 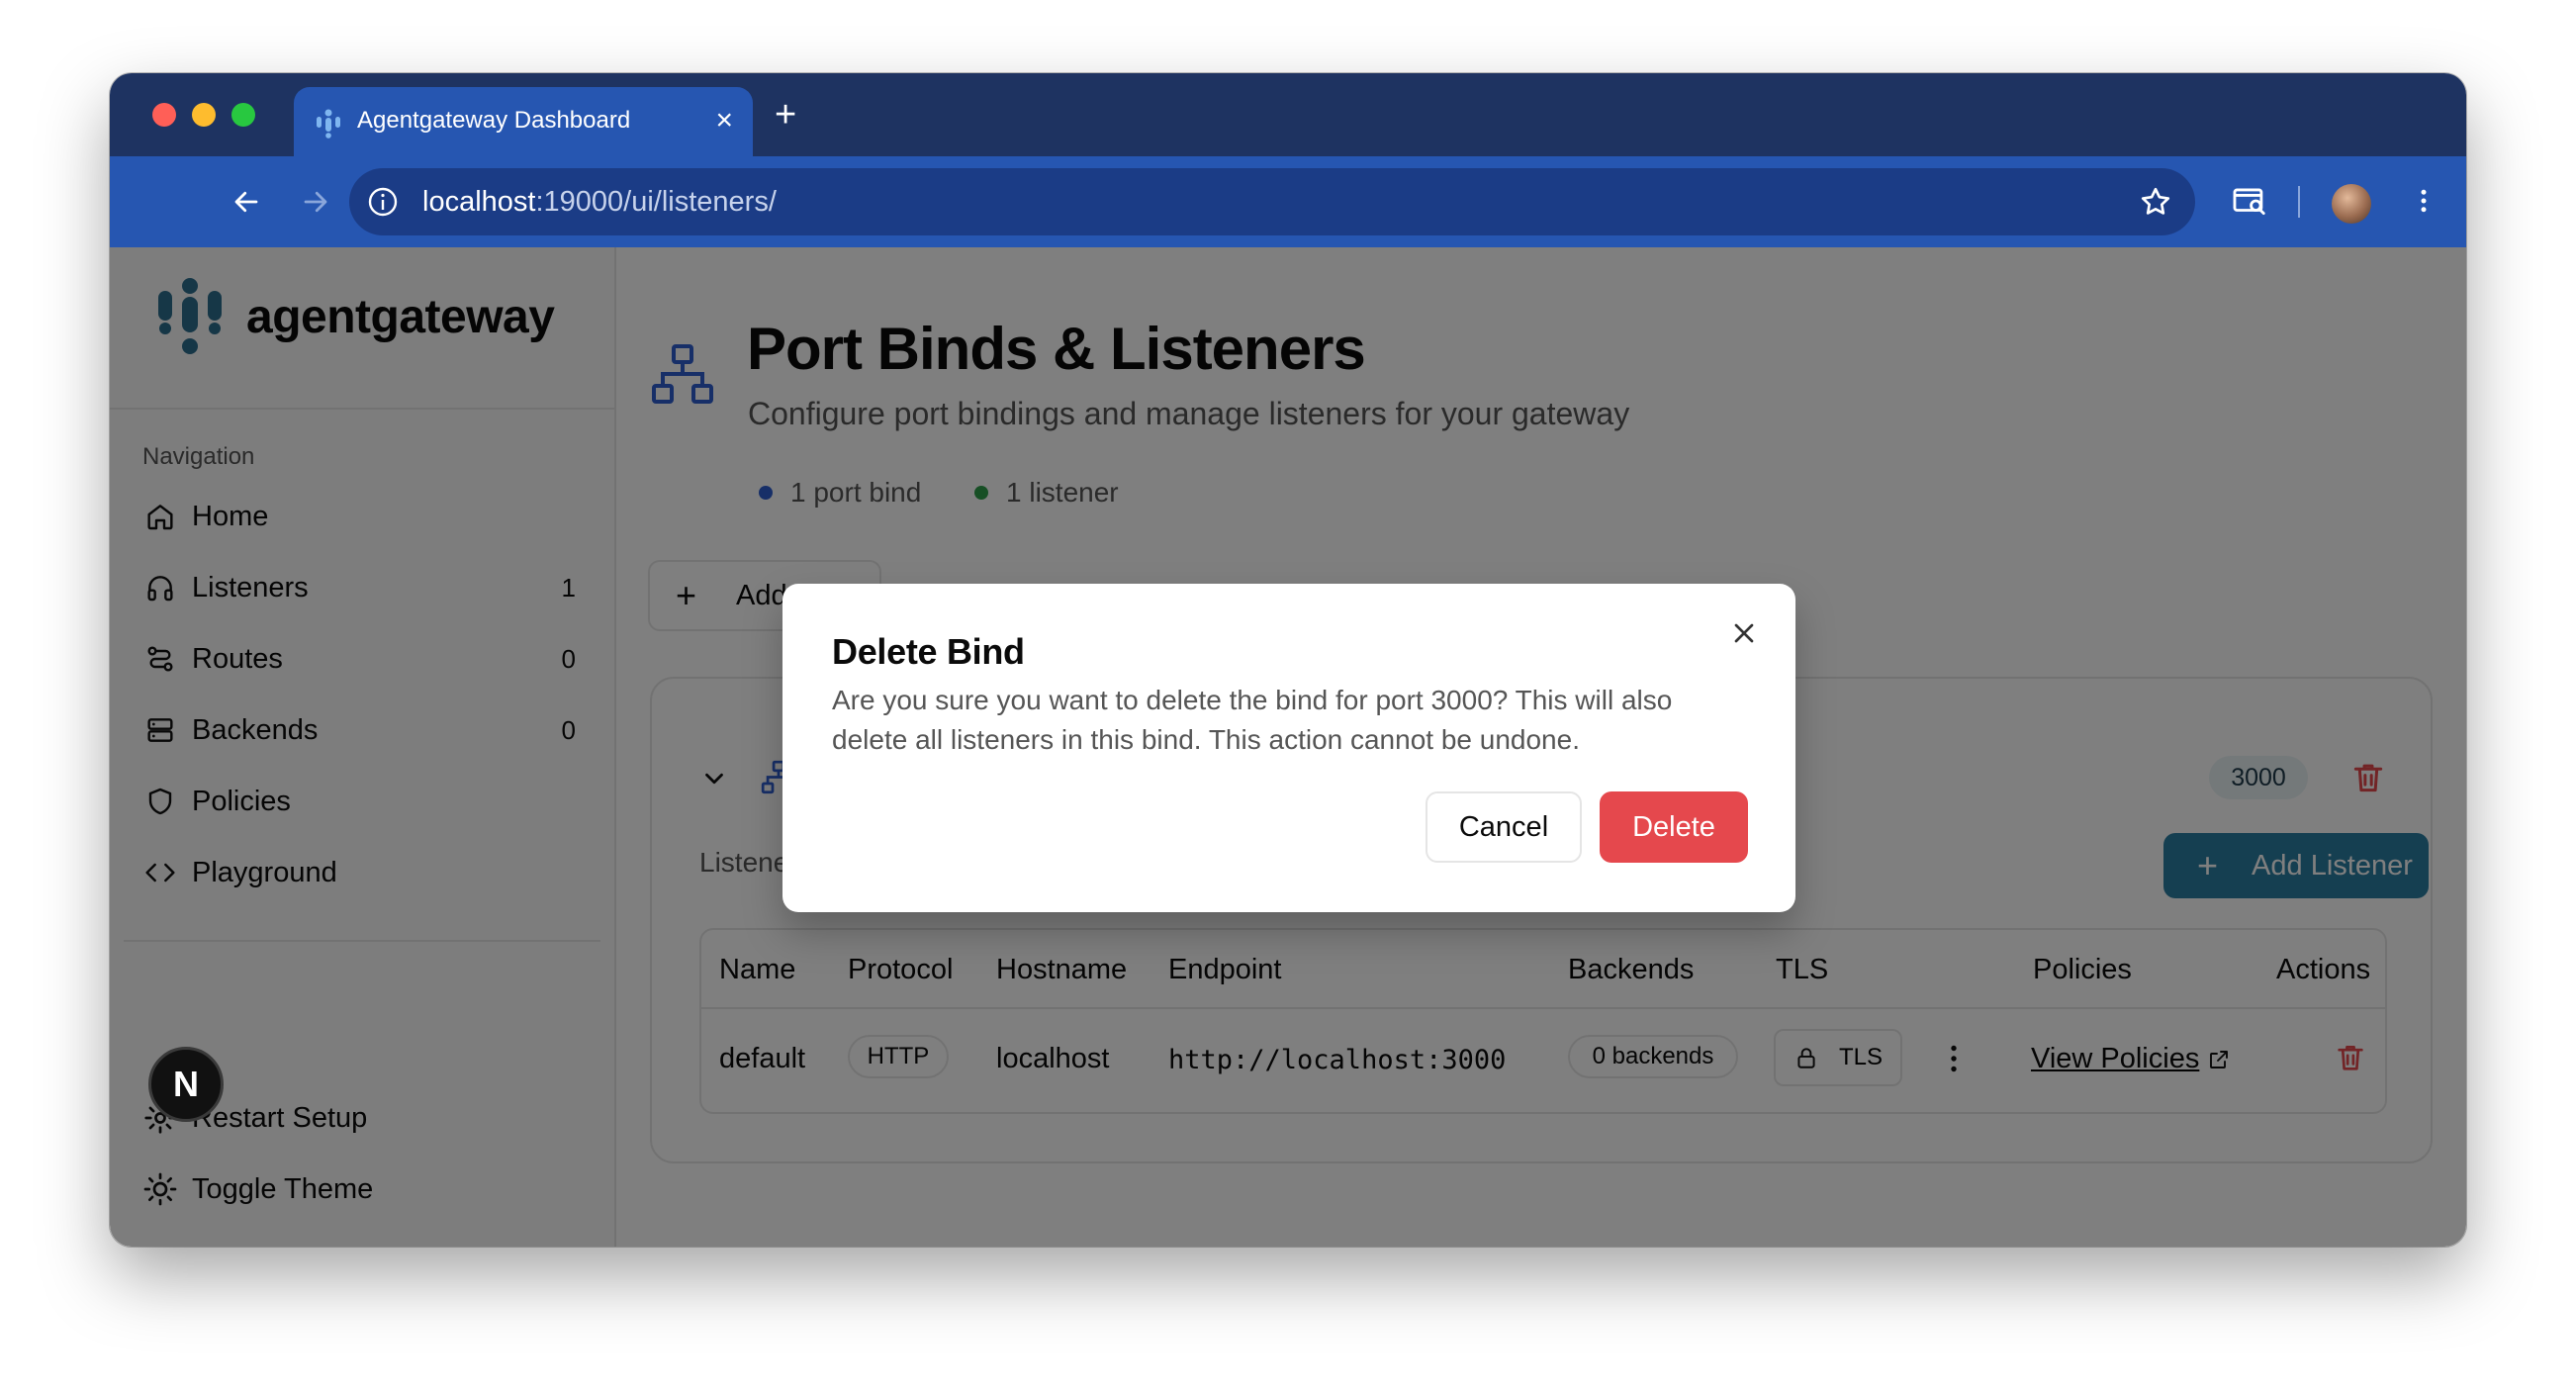 I want to click on kebab-menu-icon, so click(x=2424, y=201).